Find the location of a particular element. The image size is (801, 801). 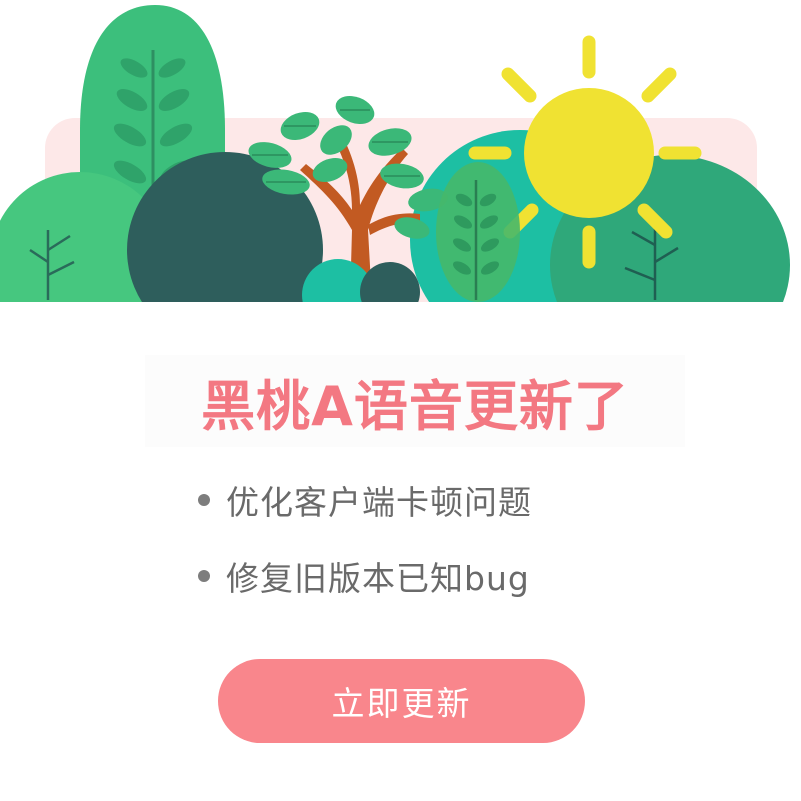

update-notes-list: 优化客户端卡顿问题 修复旧版本已知bug is located at coordinates (423, 548).